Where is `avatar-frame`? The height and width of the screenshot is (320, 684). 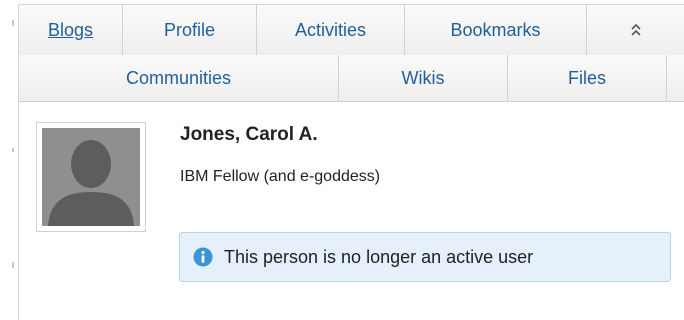
avatar-frame is located at coordinates (91, 177).